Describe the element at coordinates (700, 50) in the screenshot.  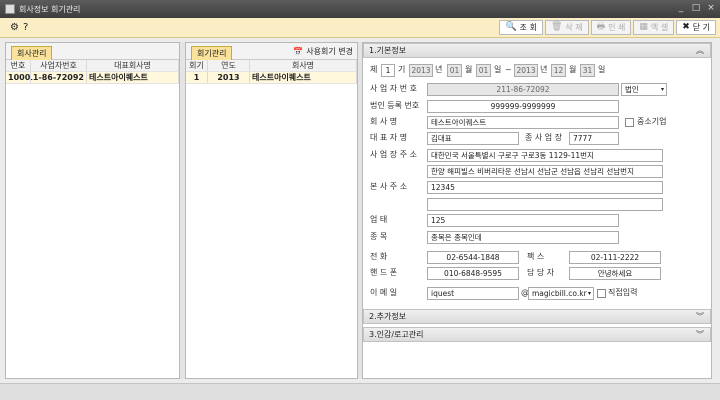
I see `chevron-up-icon: ︽` at that location.